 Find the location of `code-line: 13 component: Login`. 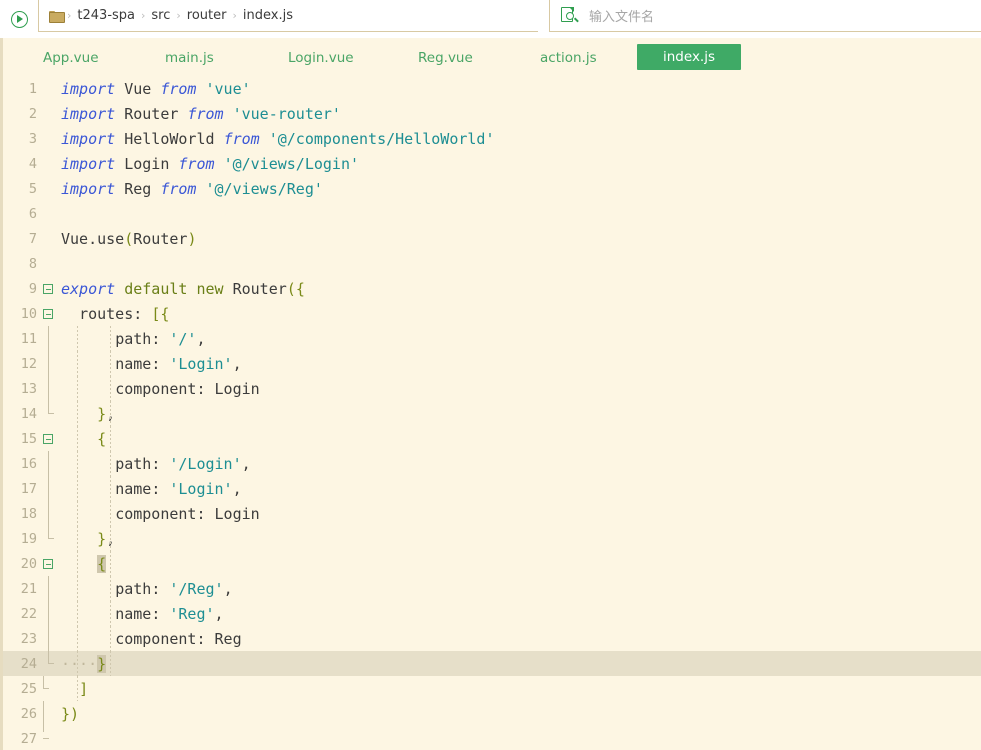

code-line: 13 component: Login is located at coordinates (492, 388).